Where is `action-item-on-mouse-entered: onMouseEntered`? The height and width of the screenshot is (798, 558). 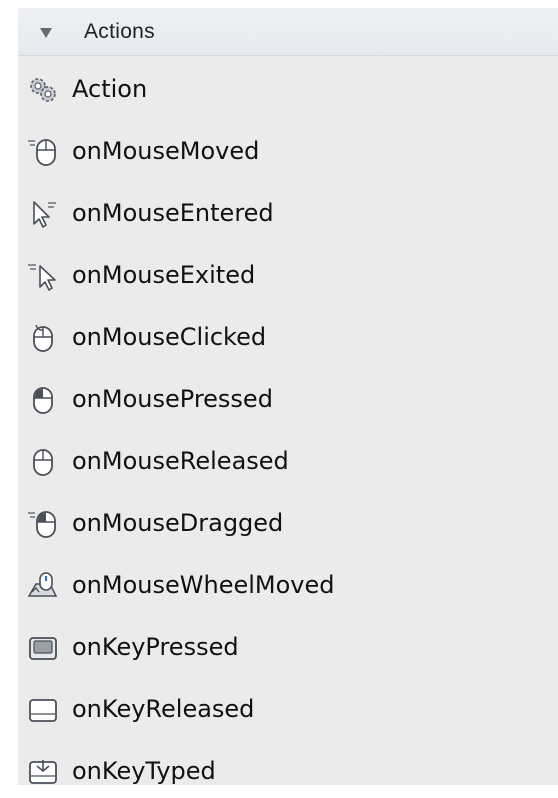
action-item-on-mouse-entered: onMouseEntered is located at coordinates (288, 213).